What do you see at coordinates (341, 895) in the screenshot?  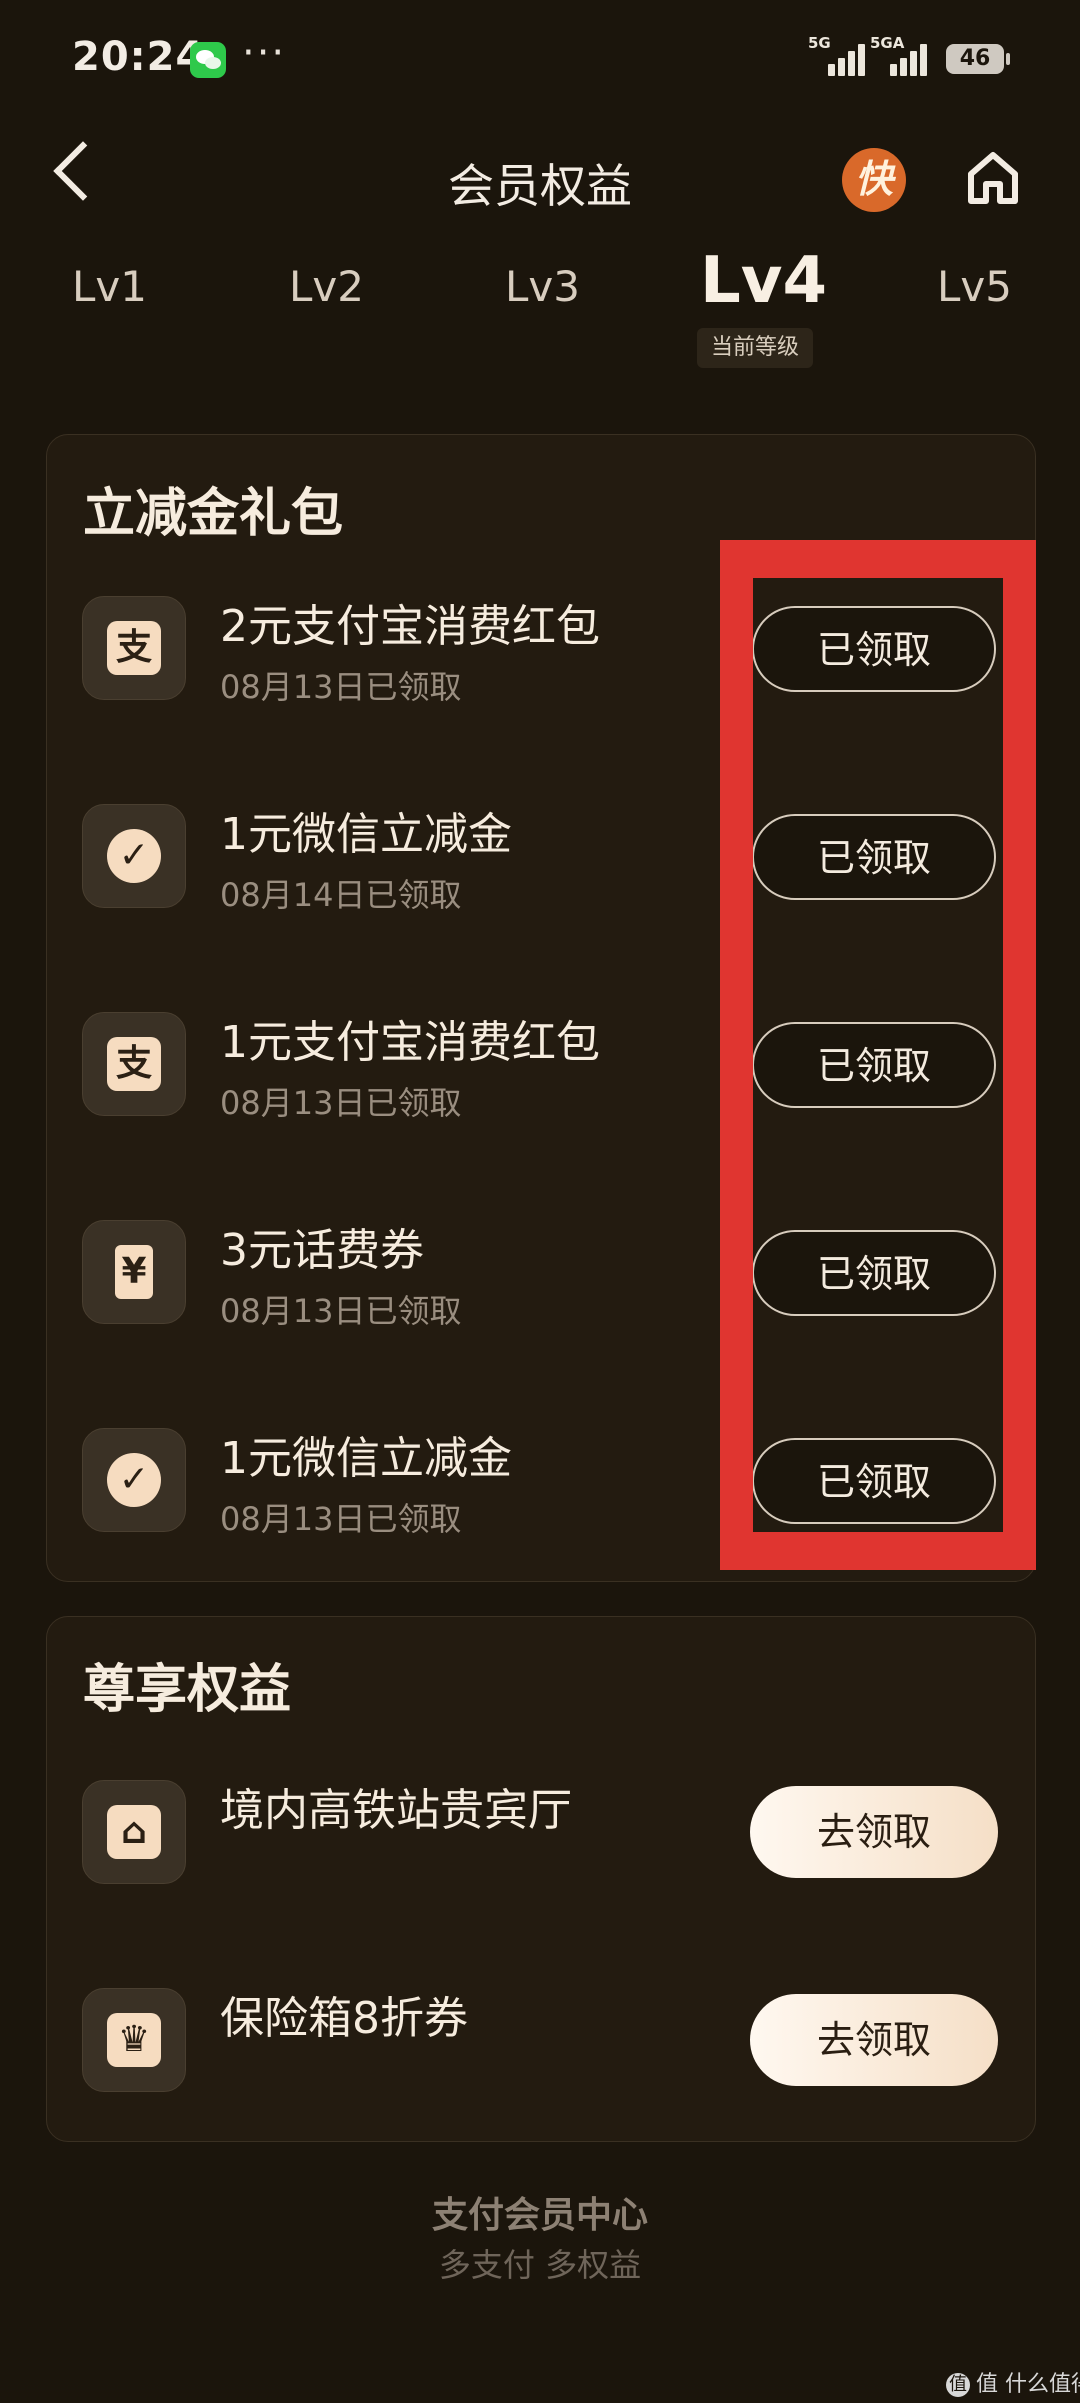 I see `benefit-claim-date: 08月14日已领取` at bounding box center [341, 895].